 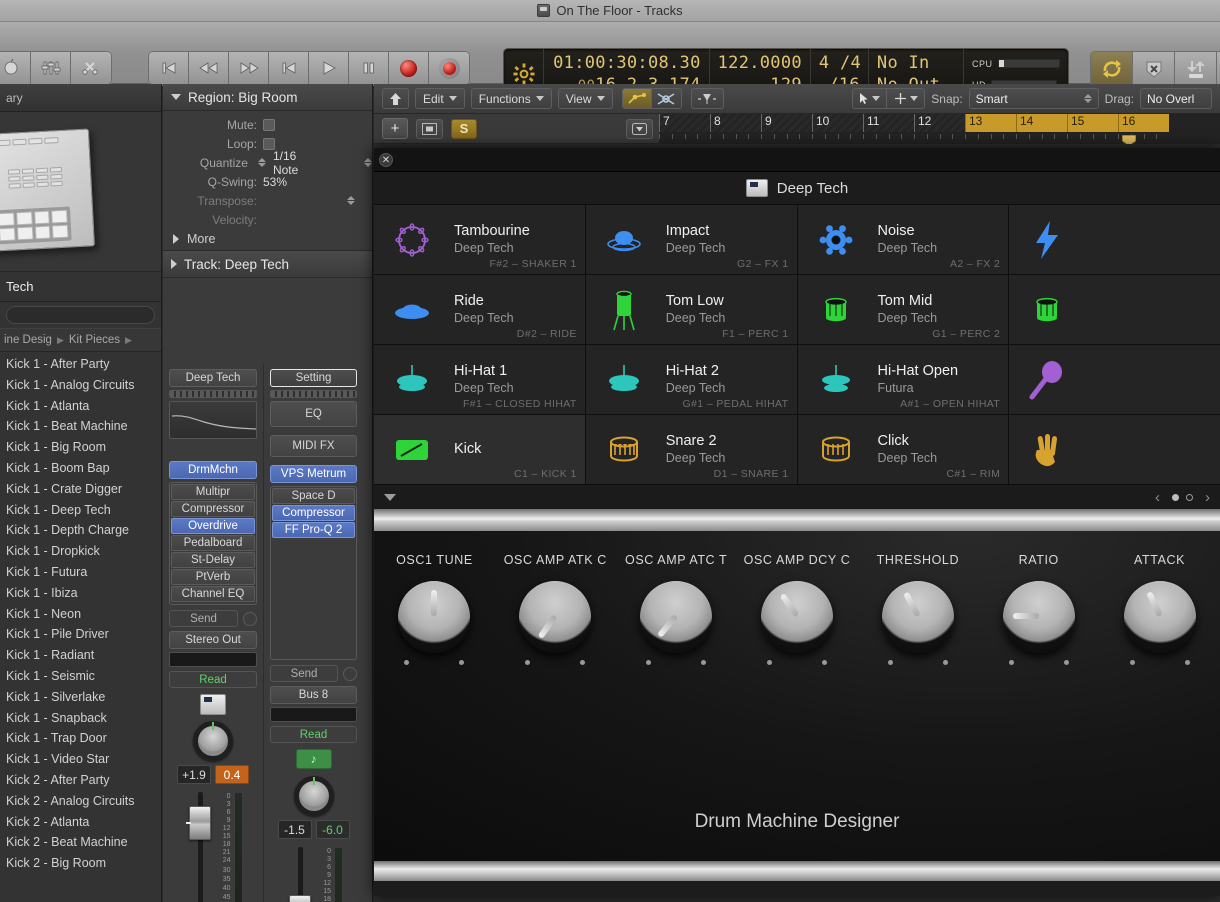 I want to click on library-toggle-button, so click(x=15, y=68).